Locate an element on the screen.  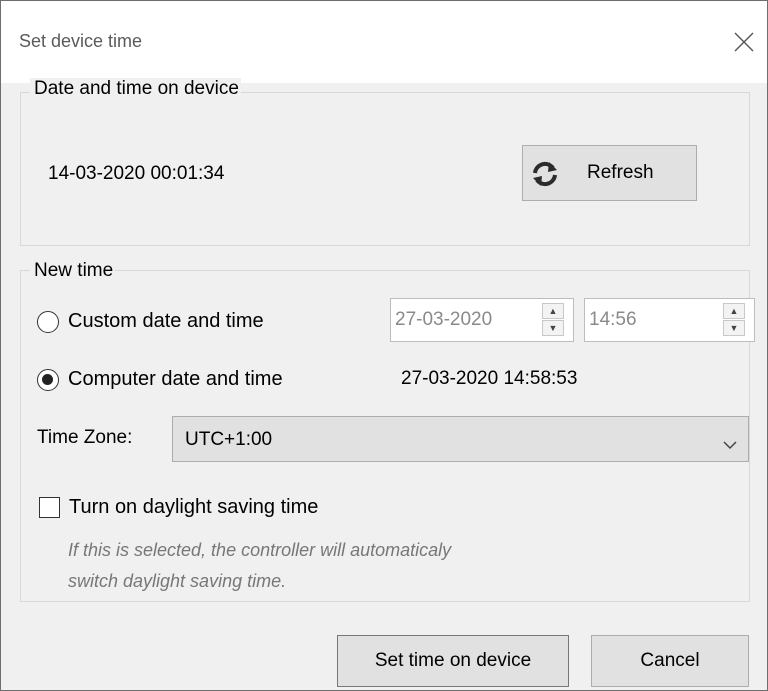
custom-date-value: 27-03-2020 is located at coordinates (444, 319).